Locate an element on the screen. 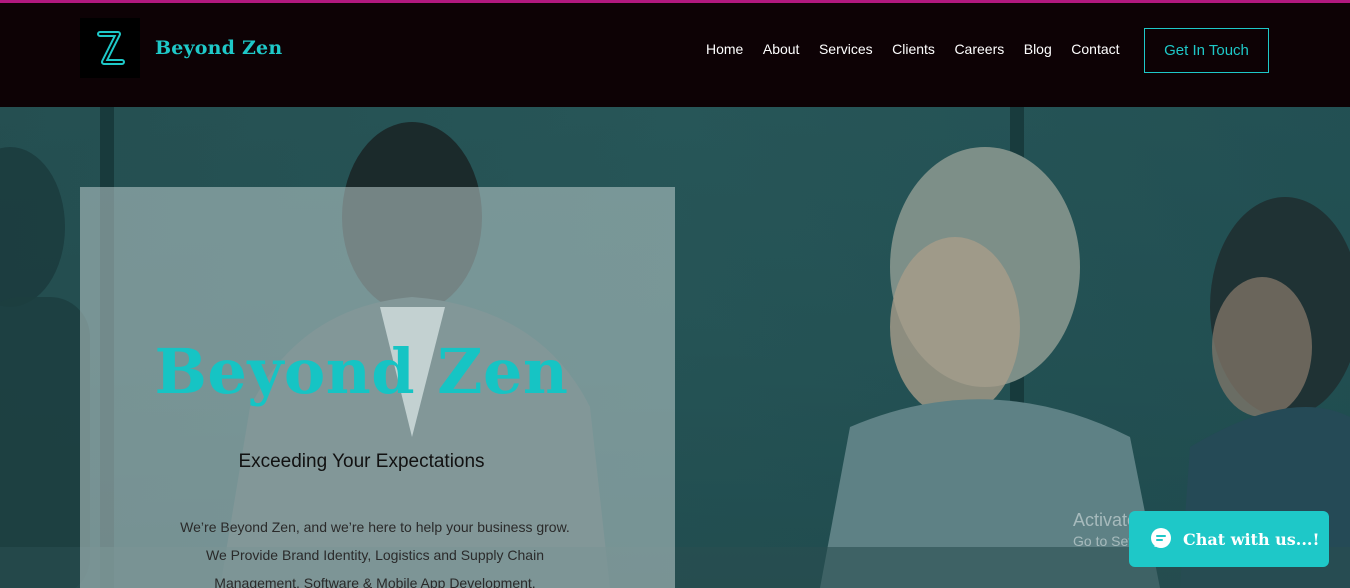  nav-about: About is located at coordinates (781, 49).